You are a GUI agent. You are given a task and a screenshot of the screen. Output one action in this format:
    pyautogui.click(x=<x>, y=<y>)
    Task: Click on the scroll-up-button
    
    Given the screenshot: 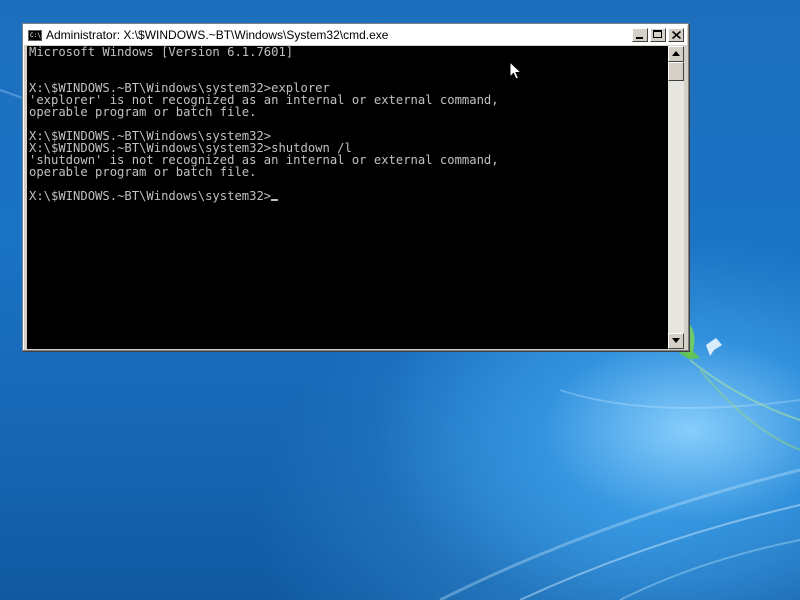 What is the action you would take?
    pyautogui.click(x=676, y=54)
    